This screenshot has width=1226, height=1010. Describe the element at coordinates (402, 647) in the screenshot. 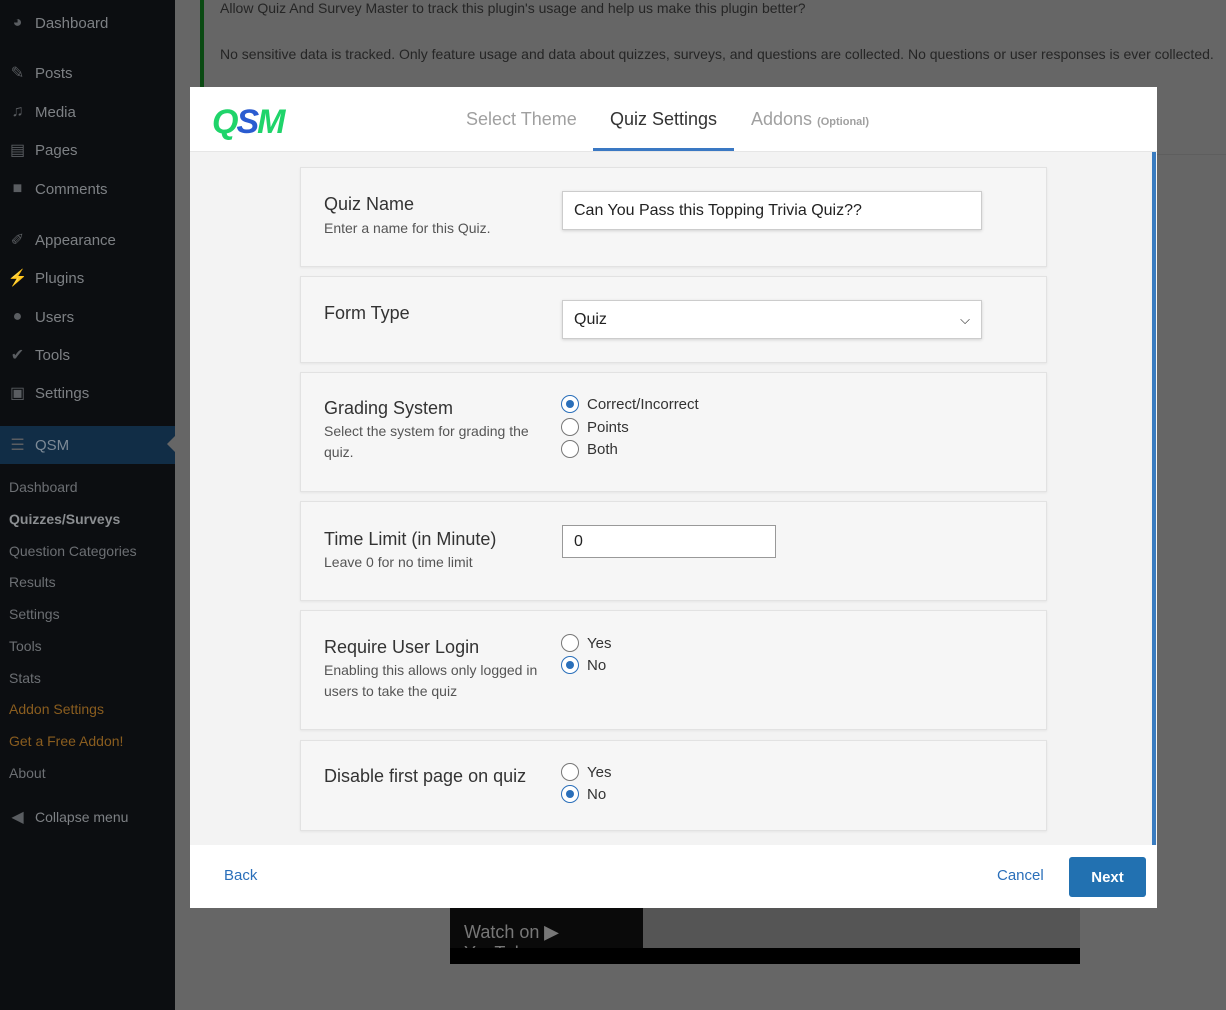

I see `field-label: Require User Login` at that location.